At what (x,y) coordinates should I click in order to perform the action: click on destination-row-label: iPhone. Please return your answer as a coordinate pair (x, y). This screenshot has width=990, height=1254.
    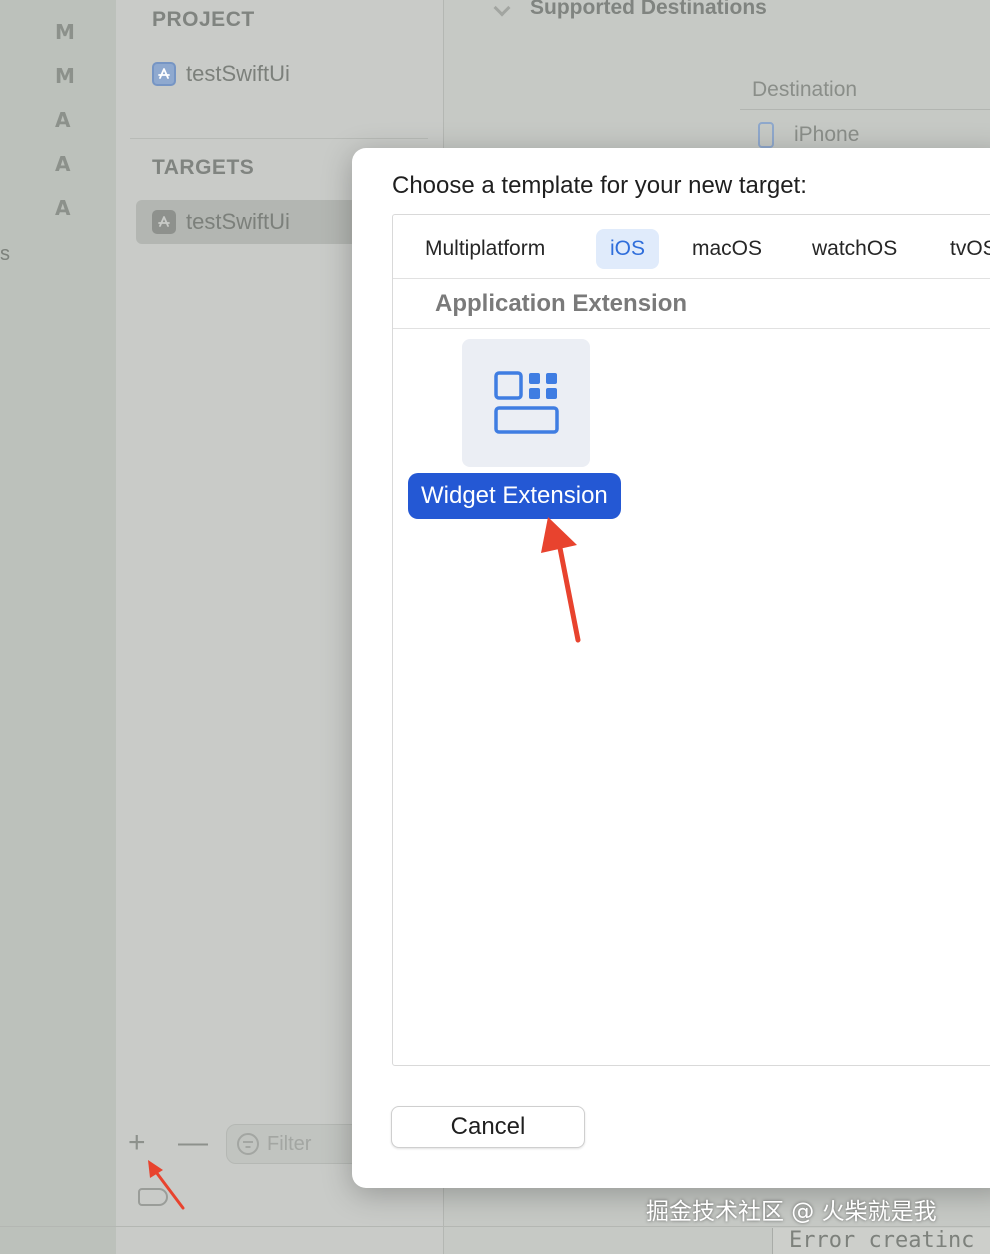
    Looking at the image, I should click on (827, 134).